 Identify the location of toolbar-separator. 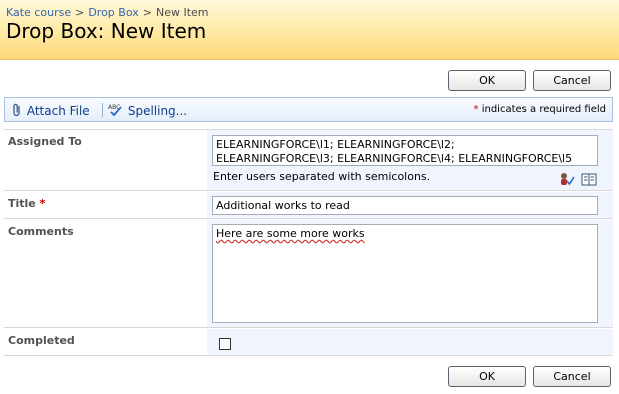
(102, 110).